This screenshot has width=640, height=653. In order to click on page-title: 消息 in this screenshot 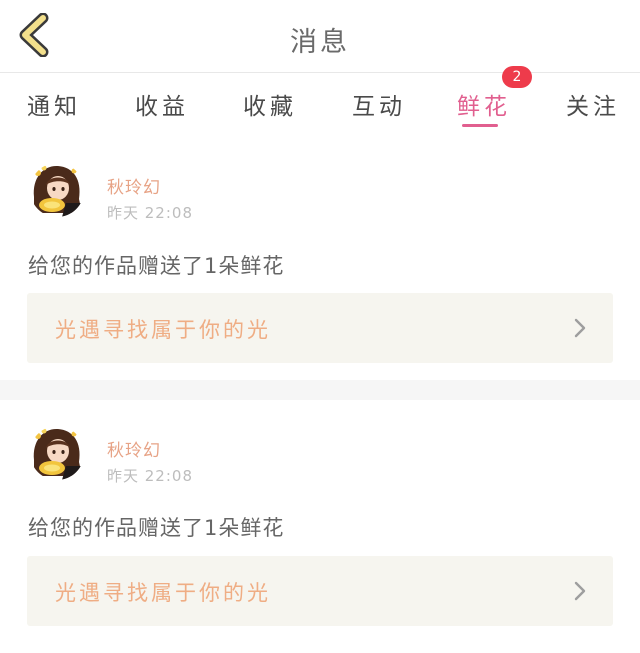, I will do `click(320, 42)`.